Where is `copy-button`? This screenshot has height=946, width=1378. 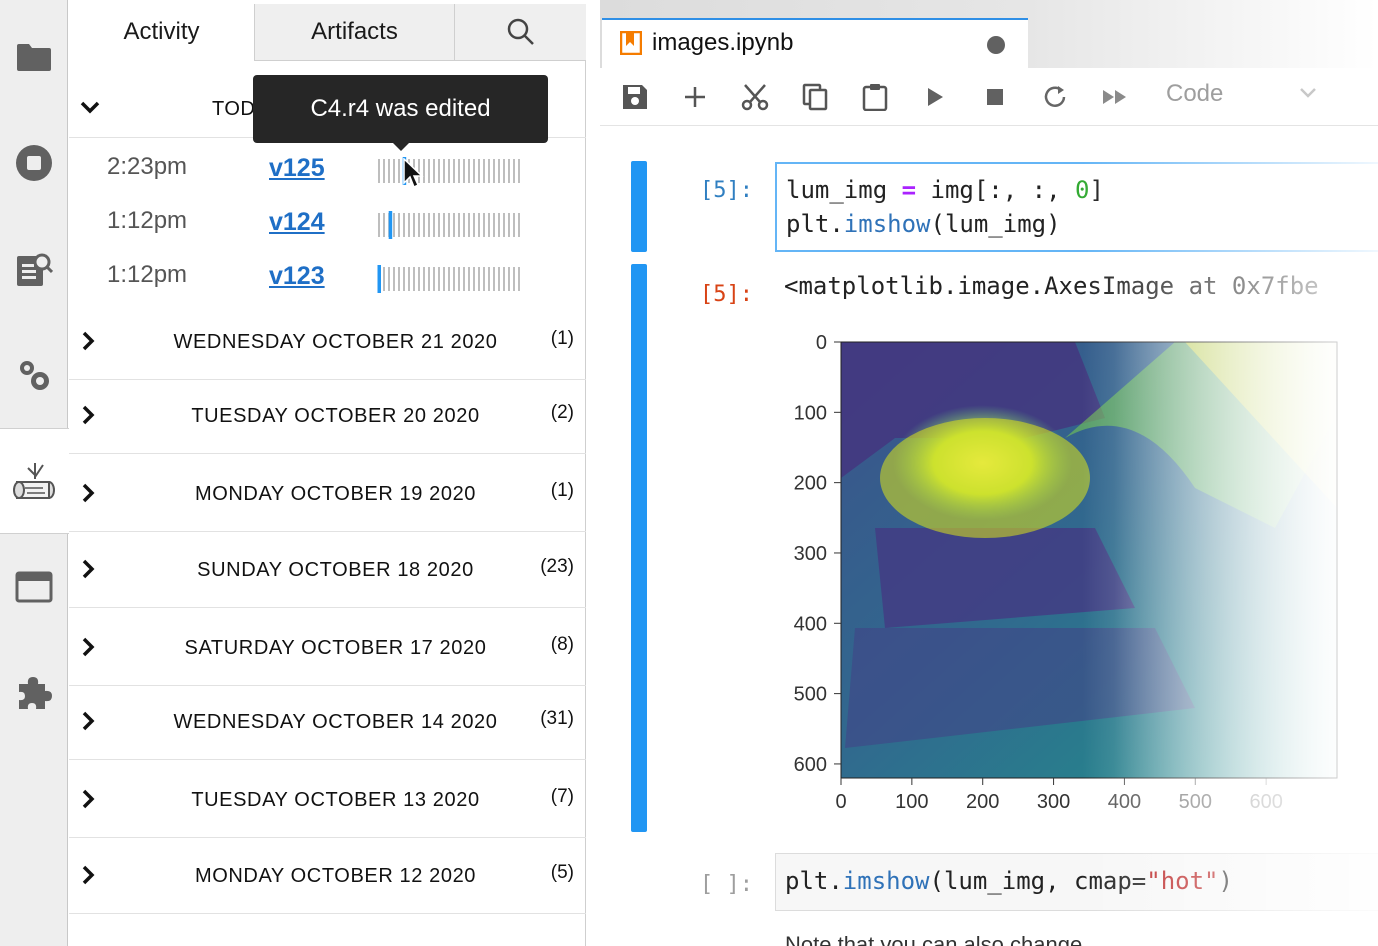
copy-button is located at coordinates (815, 97).